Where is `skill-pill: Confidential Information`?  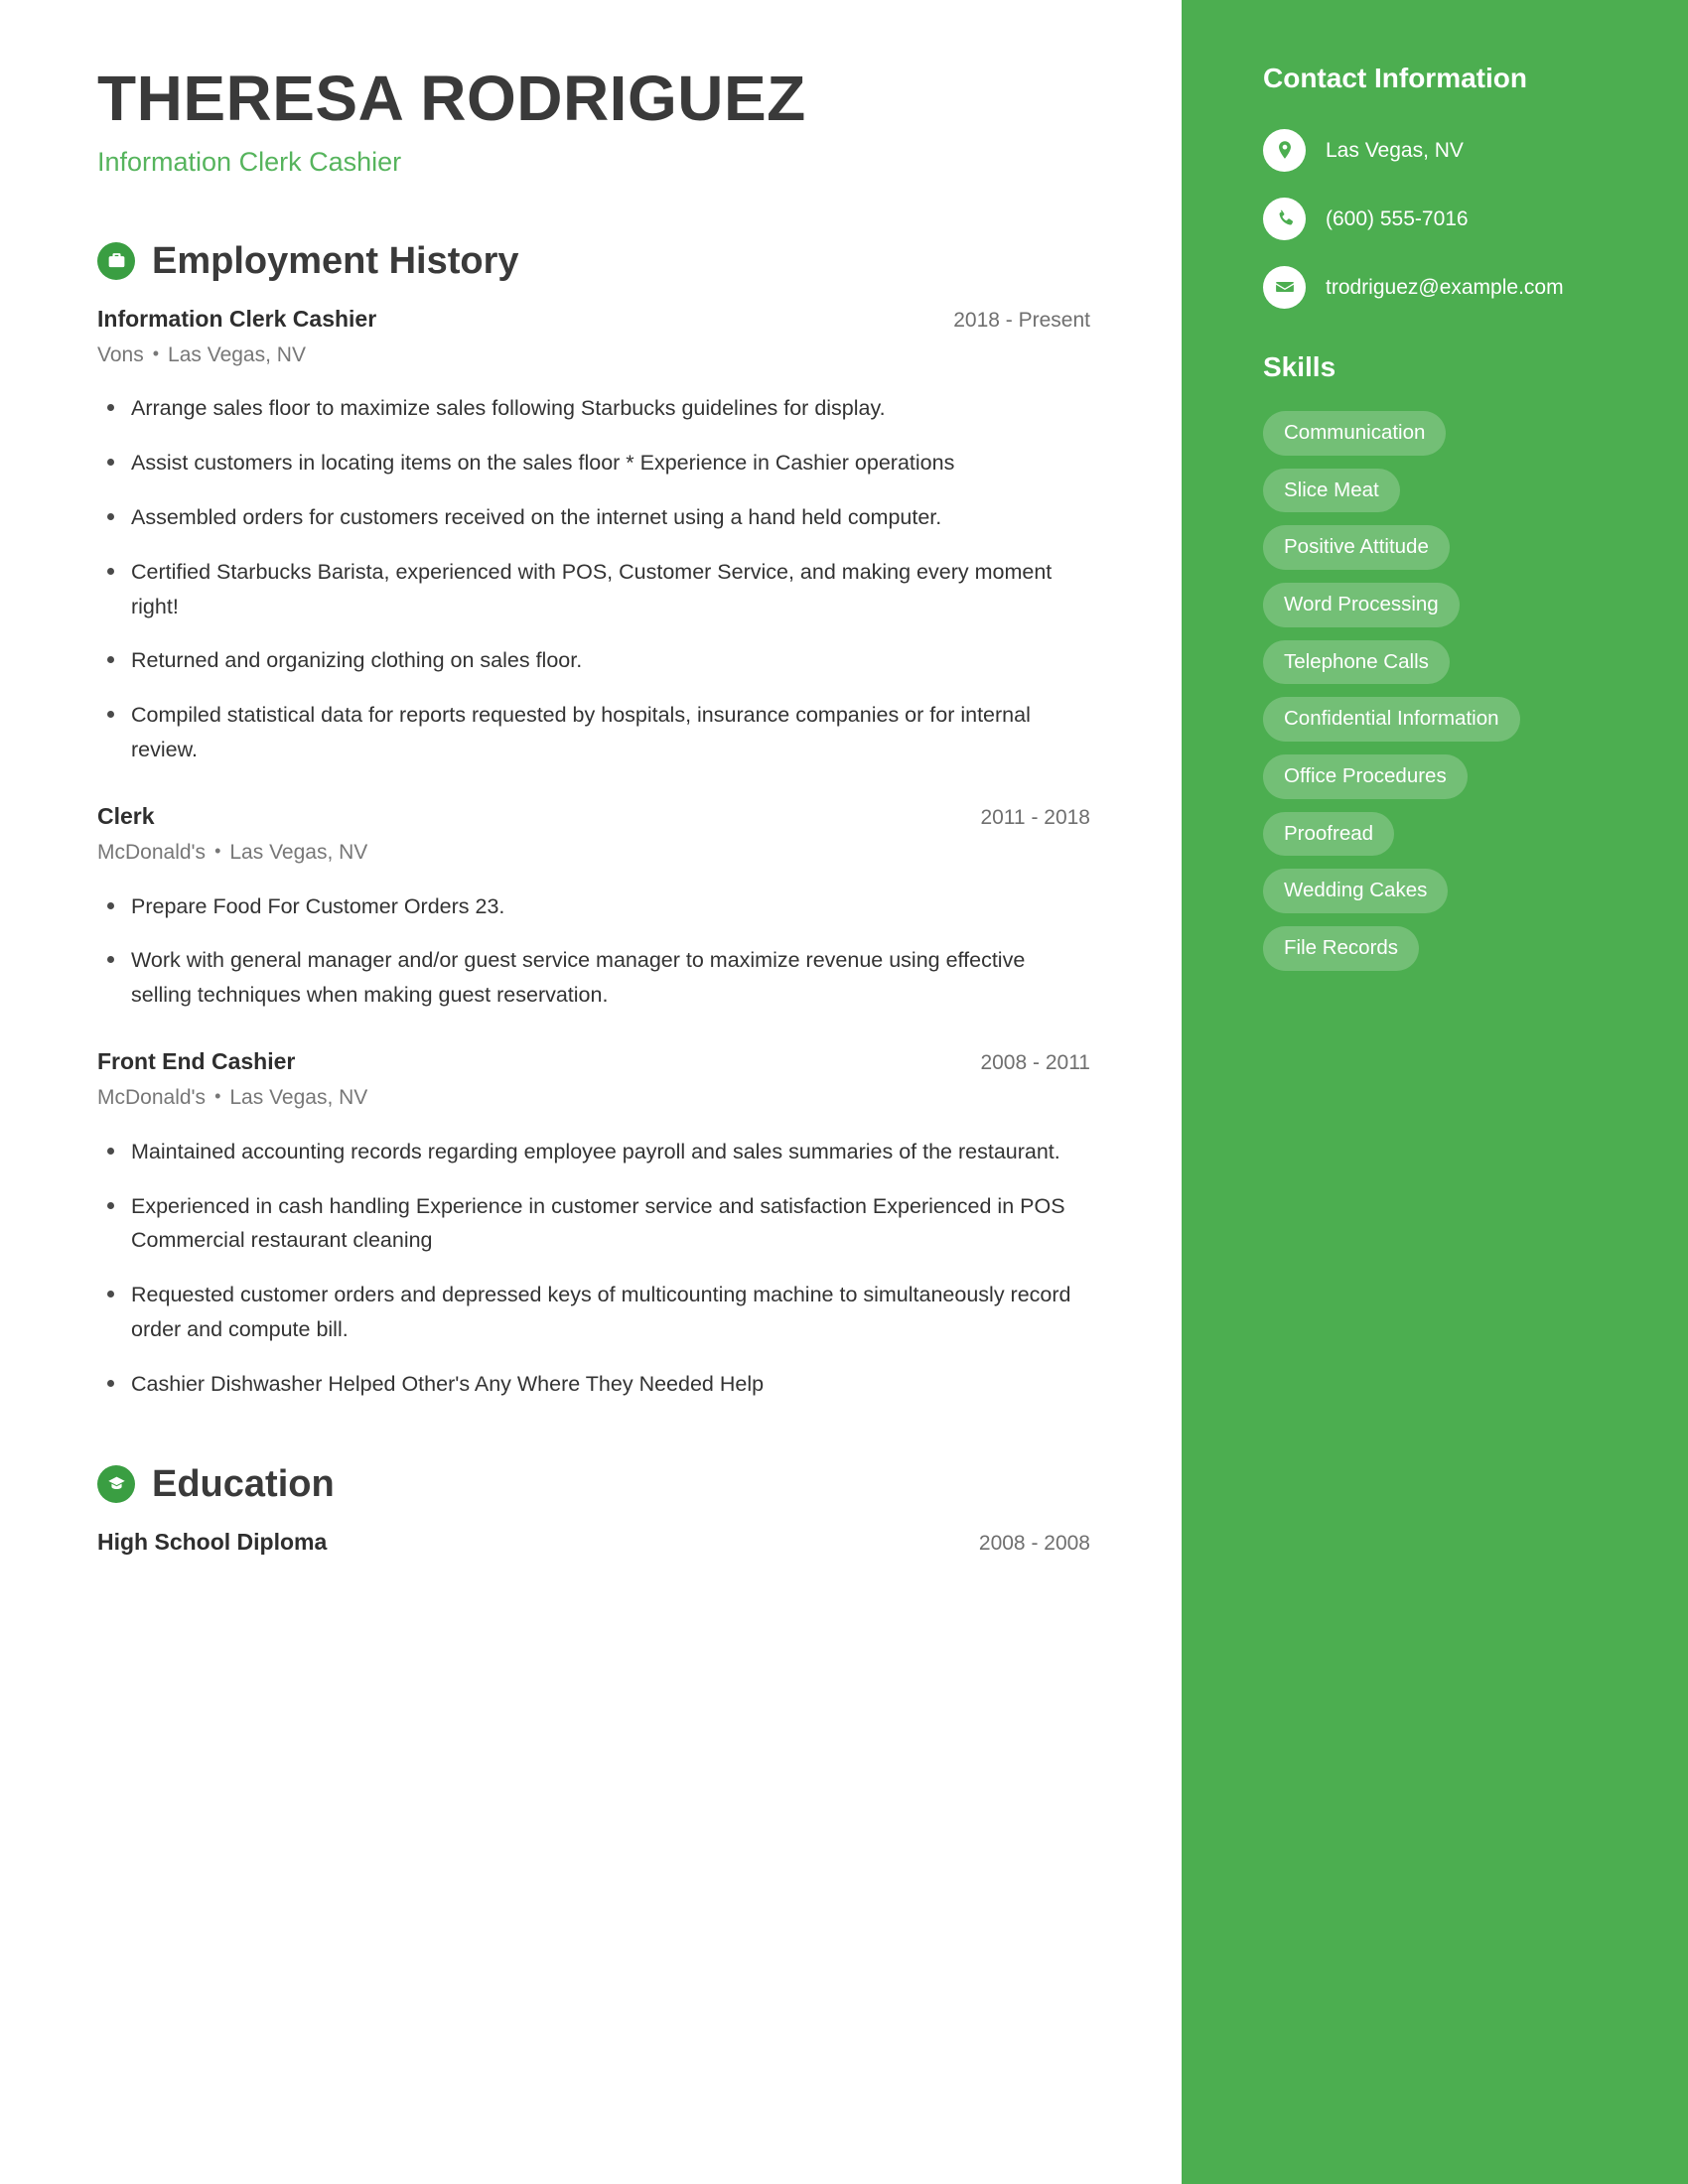
skill-pill: Confidential Information is located at coordinates (1391, 720).